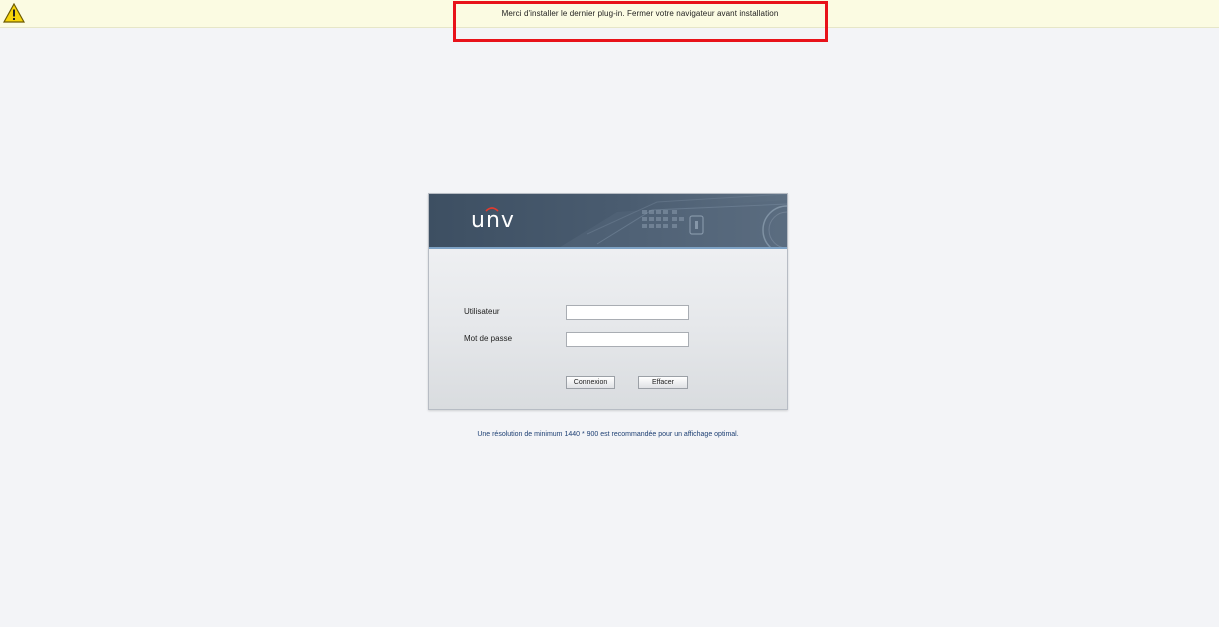  Describe the element at coordinates (663, 382) in the screenshot. I see `clear-button: Effacer` at that location.